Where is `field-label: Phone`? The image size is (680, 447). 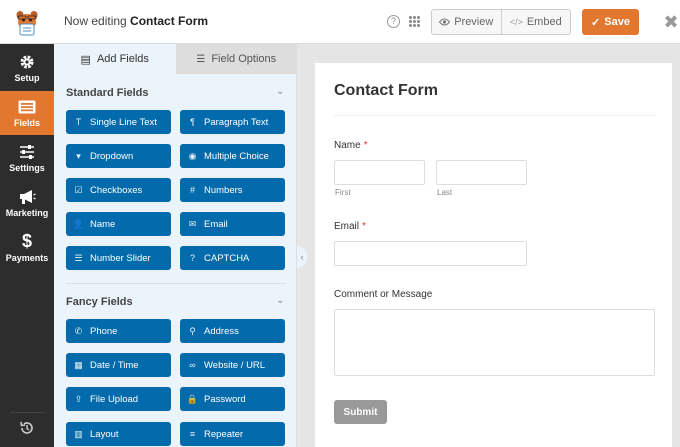
field-label: Phone is located at coordinates (104, 331).